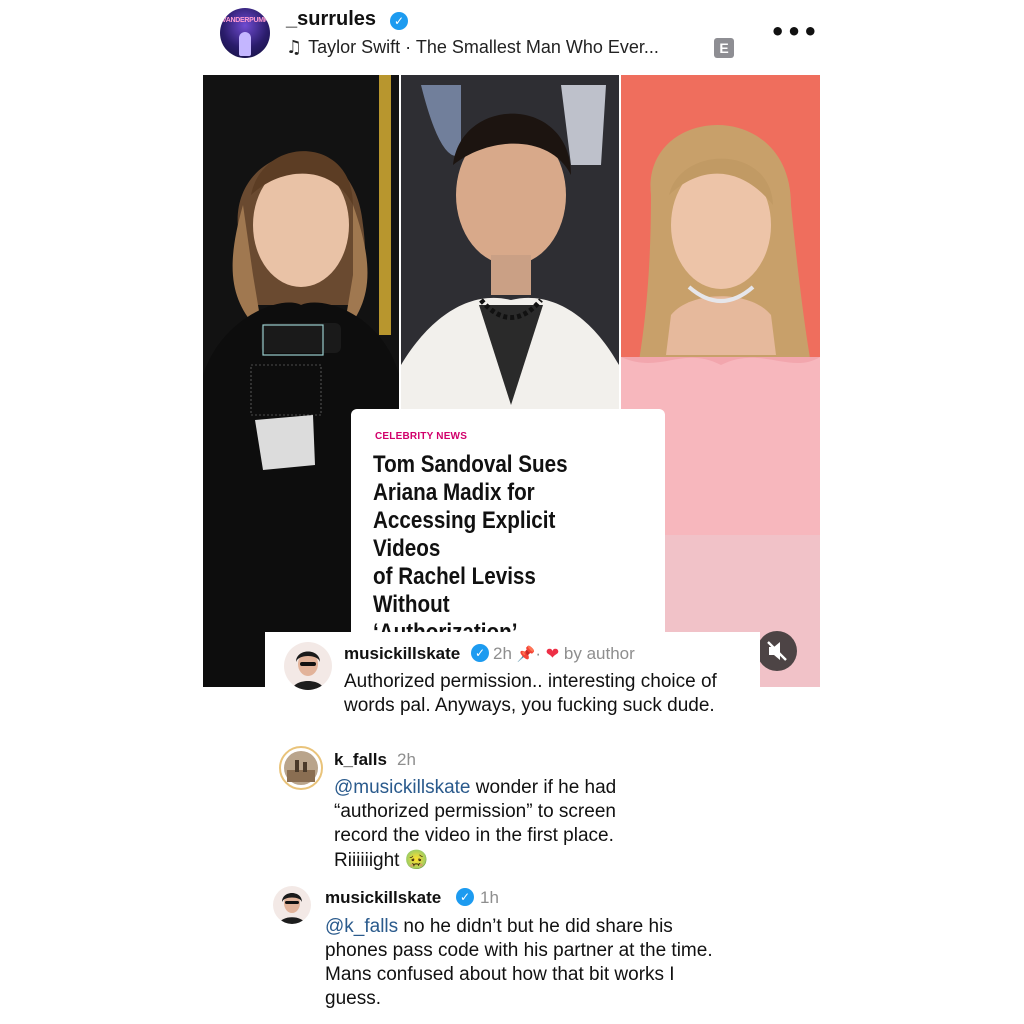  I want to click on comment-1-avatar, so click(308, 666).